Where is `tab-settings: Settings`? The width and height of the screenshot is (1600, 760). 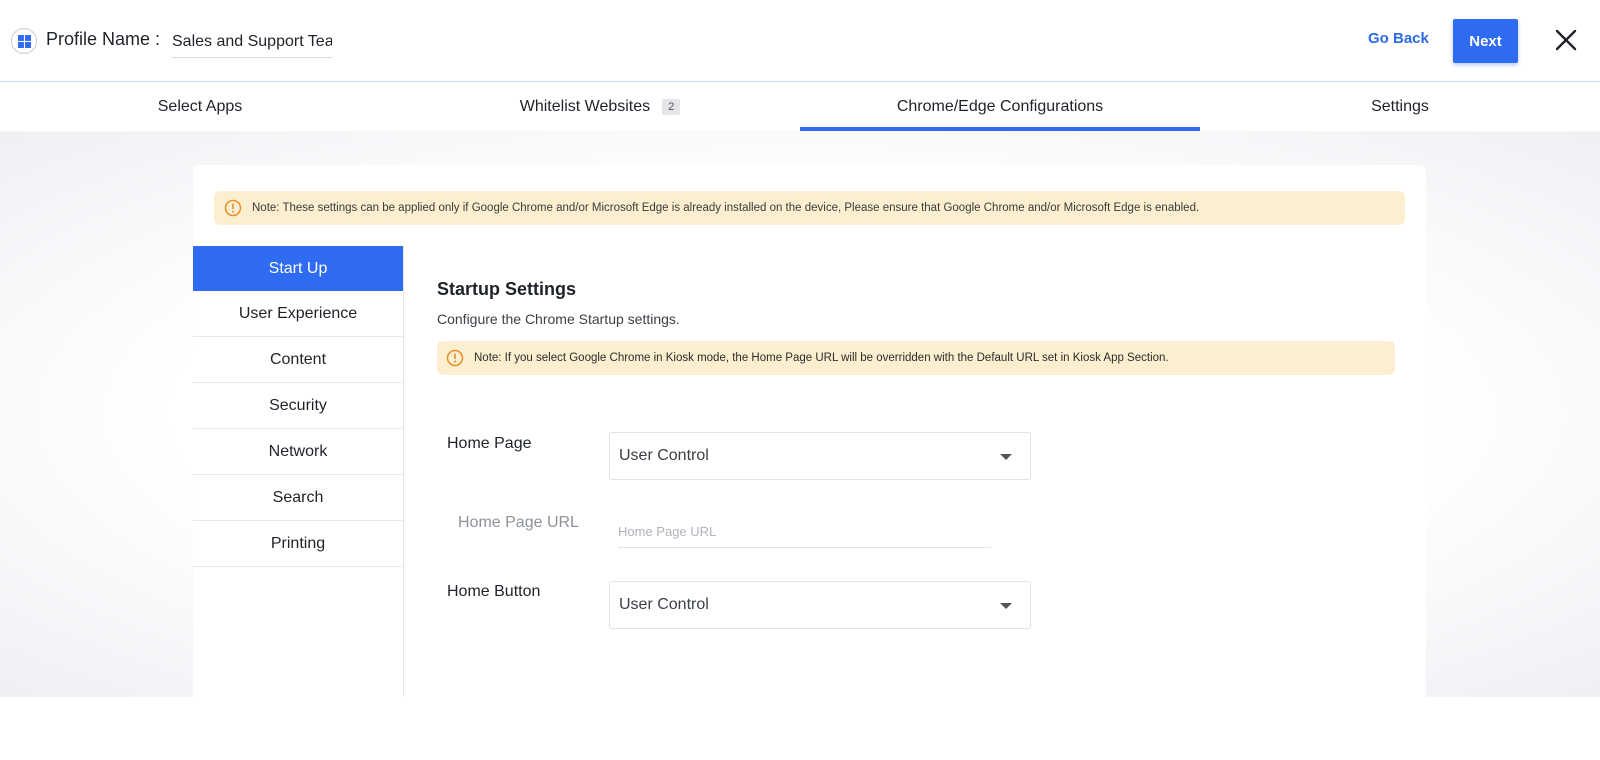
tab-settings: Settings is located at coordinates (1400, 107).